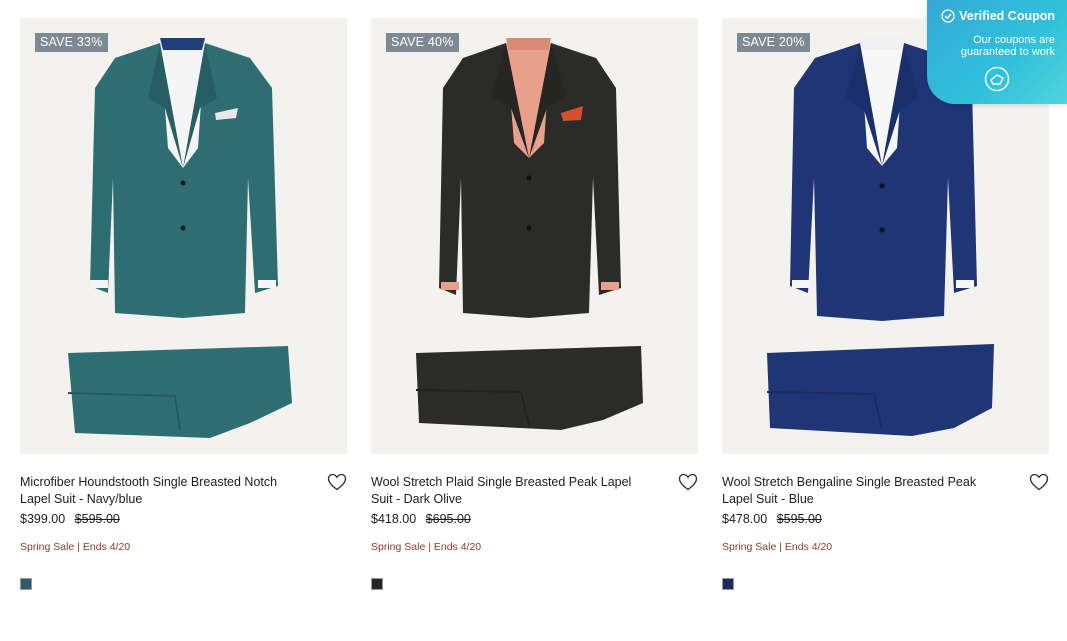 This screenshot has height=641, width=1067. I want to click on discount-badge: SAVE 20%, so click(773, 42).